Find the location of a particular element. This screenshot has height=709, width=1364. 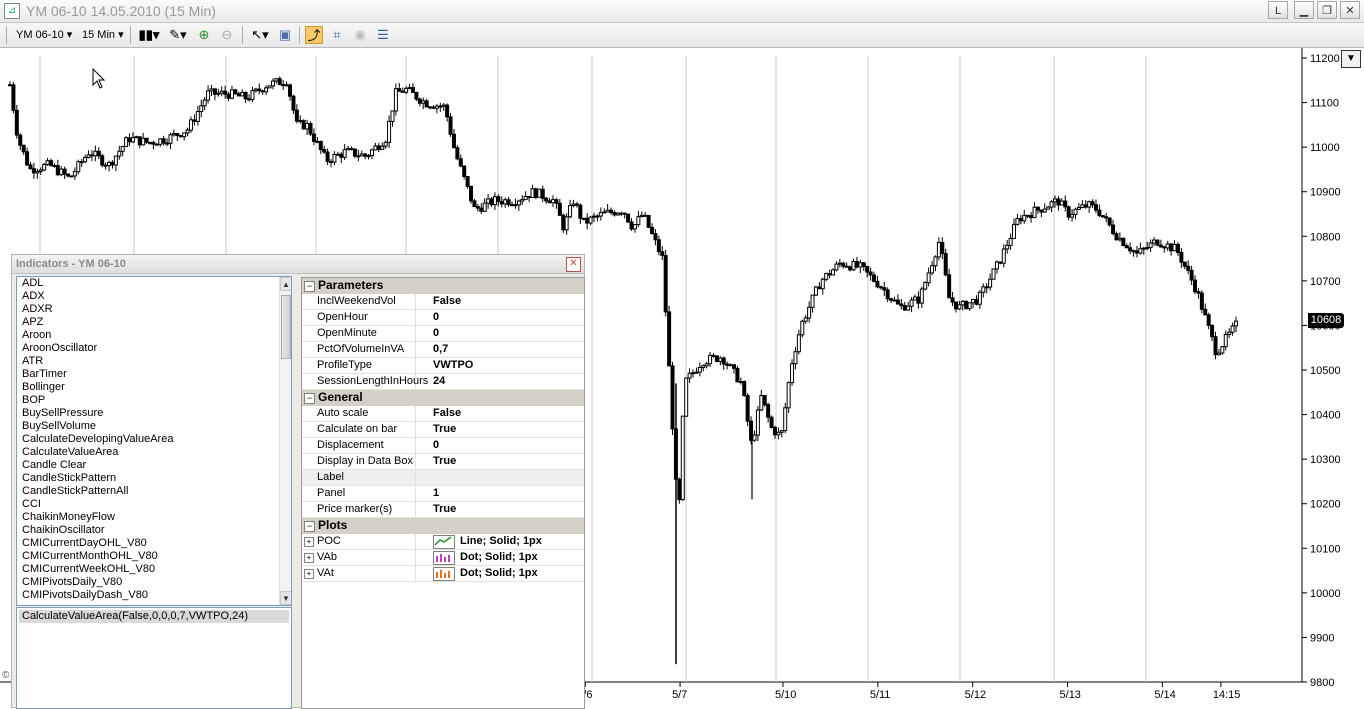

property-row: ProfileType VWTPO is located at coordinates (443, 366).